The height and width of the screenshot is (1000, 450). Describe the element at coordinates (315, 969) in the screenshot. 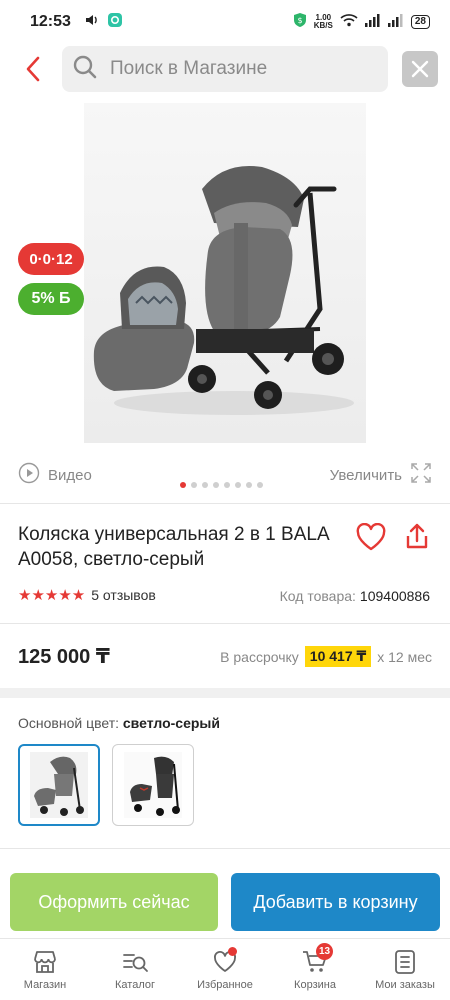

I see `nav-item-cart: 13 Корзина` at that location.